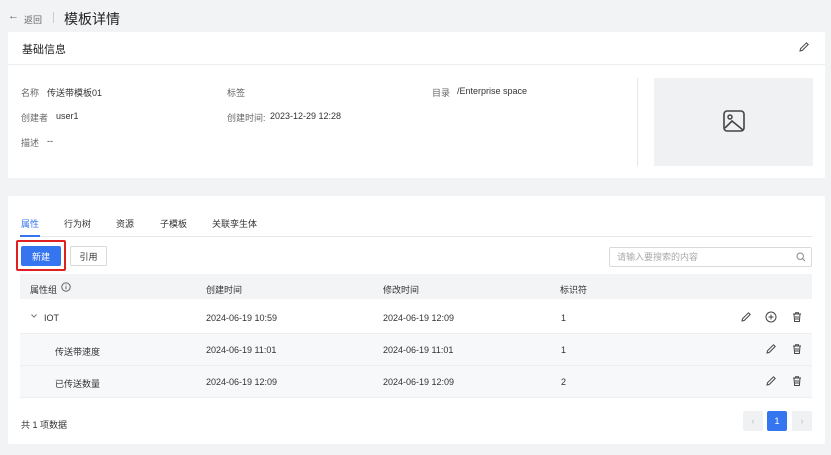 This screenshot has height=455, width=831. I want to click on created-time: 2024-06-19 11:01, so click(241, 350).